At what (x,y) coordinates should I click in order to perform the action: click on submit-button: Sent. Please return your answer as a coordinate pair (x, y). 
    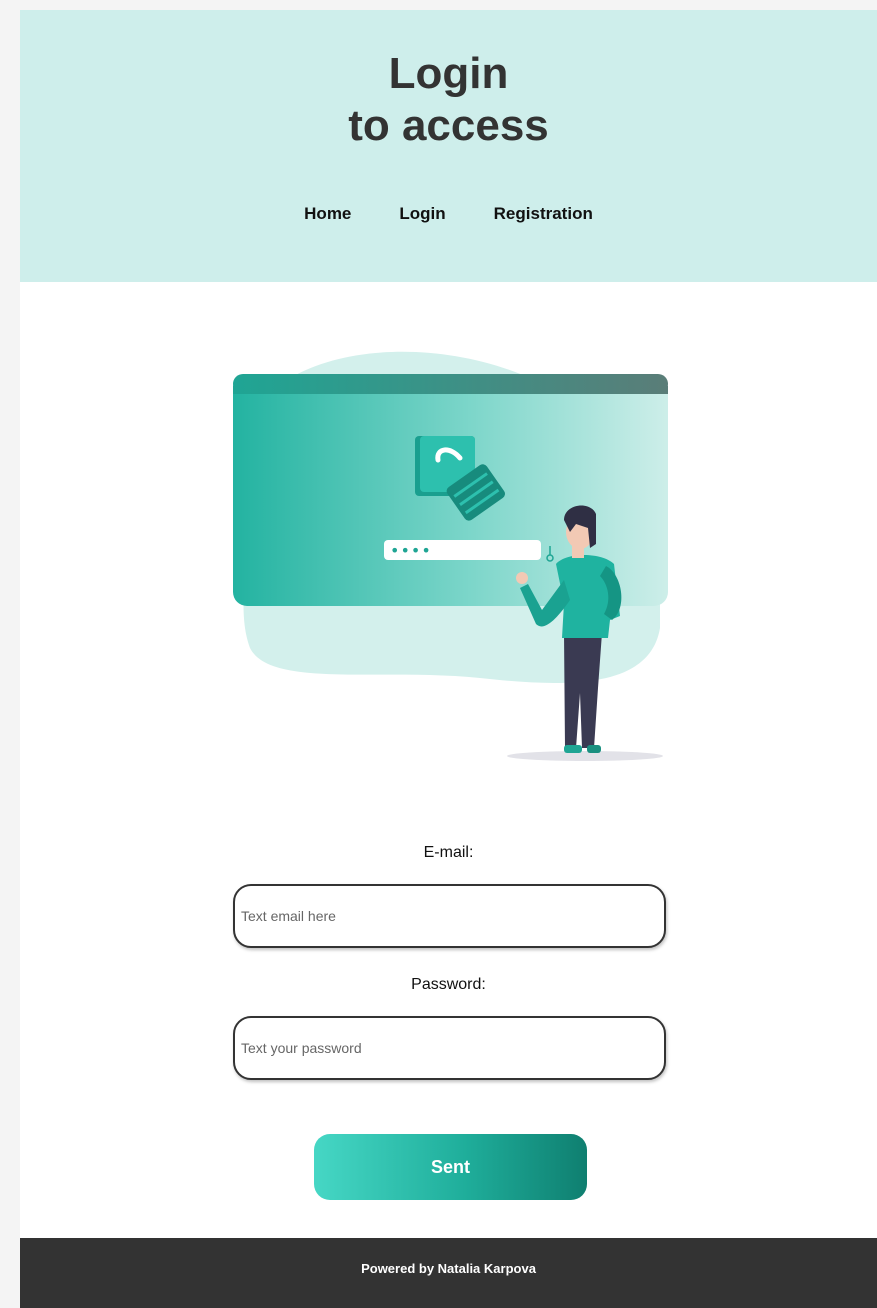
    Looking at the image, I should click on (450, 1167).